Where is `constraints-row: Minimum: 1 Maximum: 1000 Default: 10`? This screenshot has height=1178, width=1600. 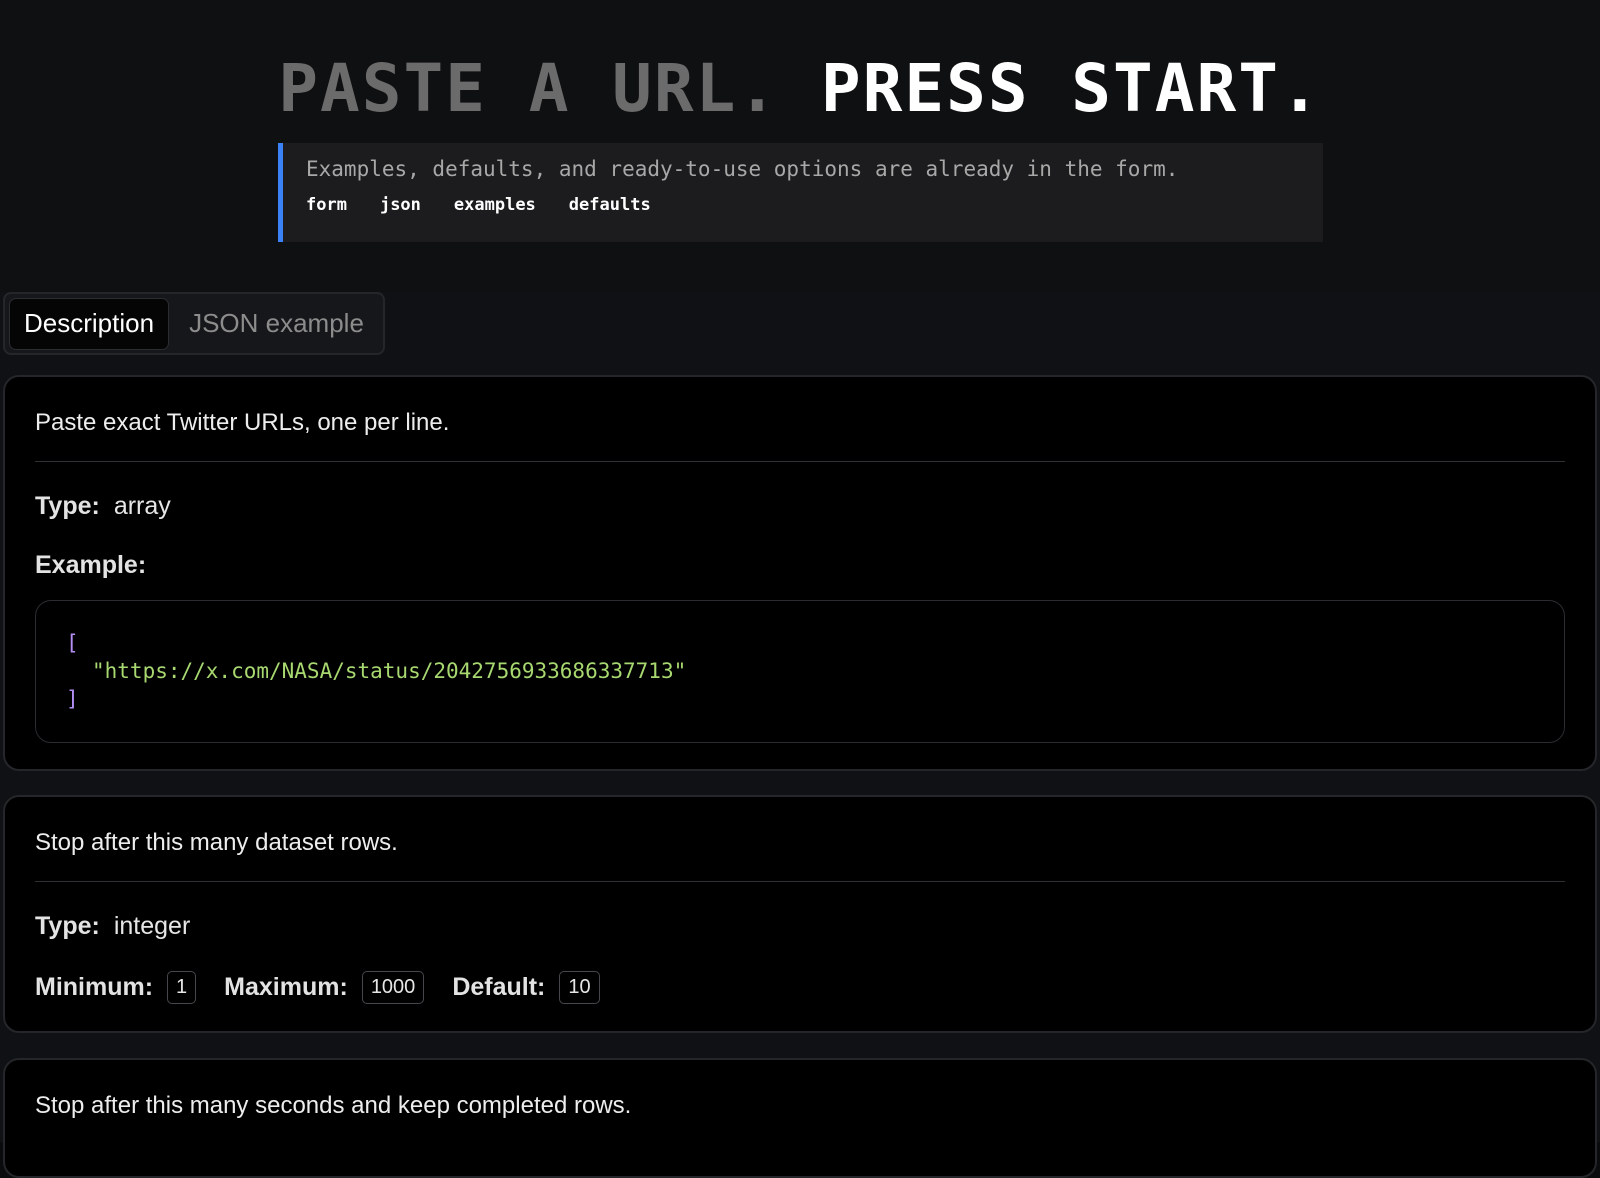
constraints-row: Minimum: 1 Maximum: 1000 Default: 10 is located at coordinates (800, 987).